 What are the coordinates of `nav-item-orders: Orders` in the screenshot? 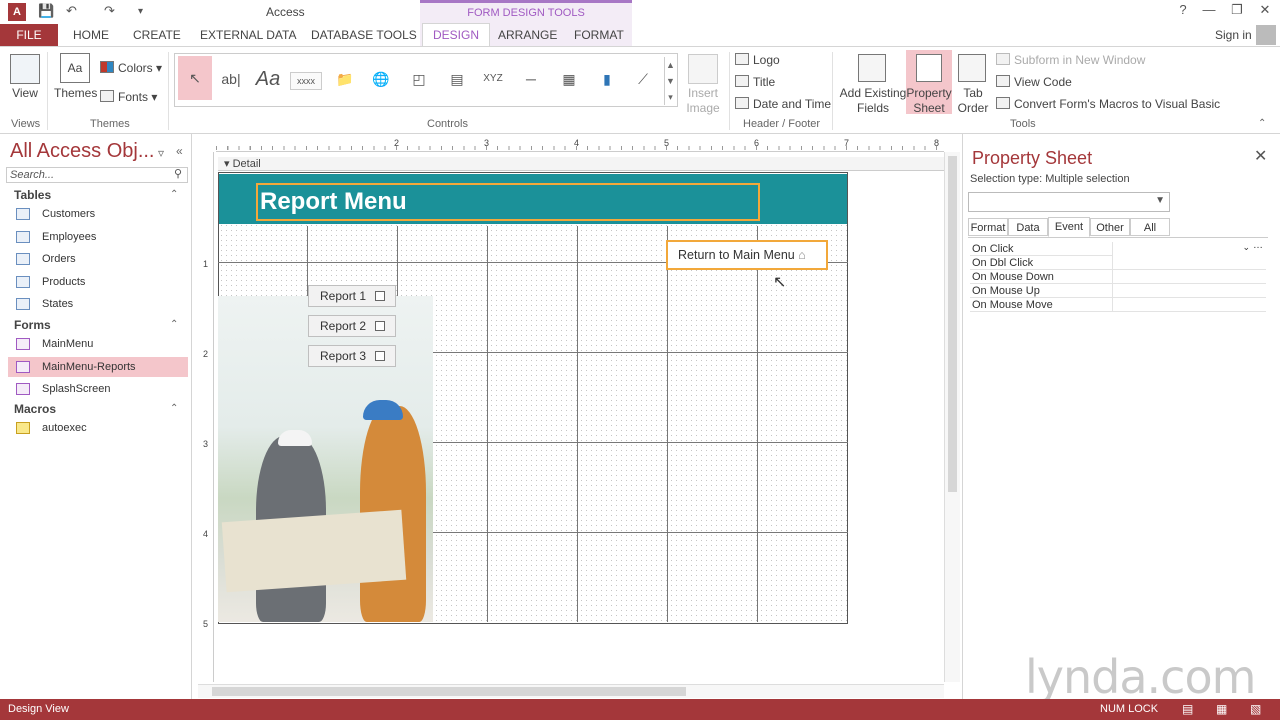 It's located at (98, 259).